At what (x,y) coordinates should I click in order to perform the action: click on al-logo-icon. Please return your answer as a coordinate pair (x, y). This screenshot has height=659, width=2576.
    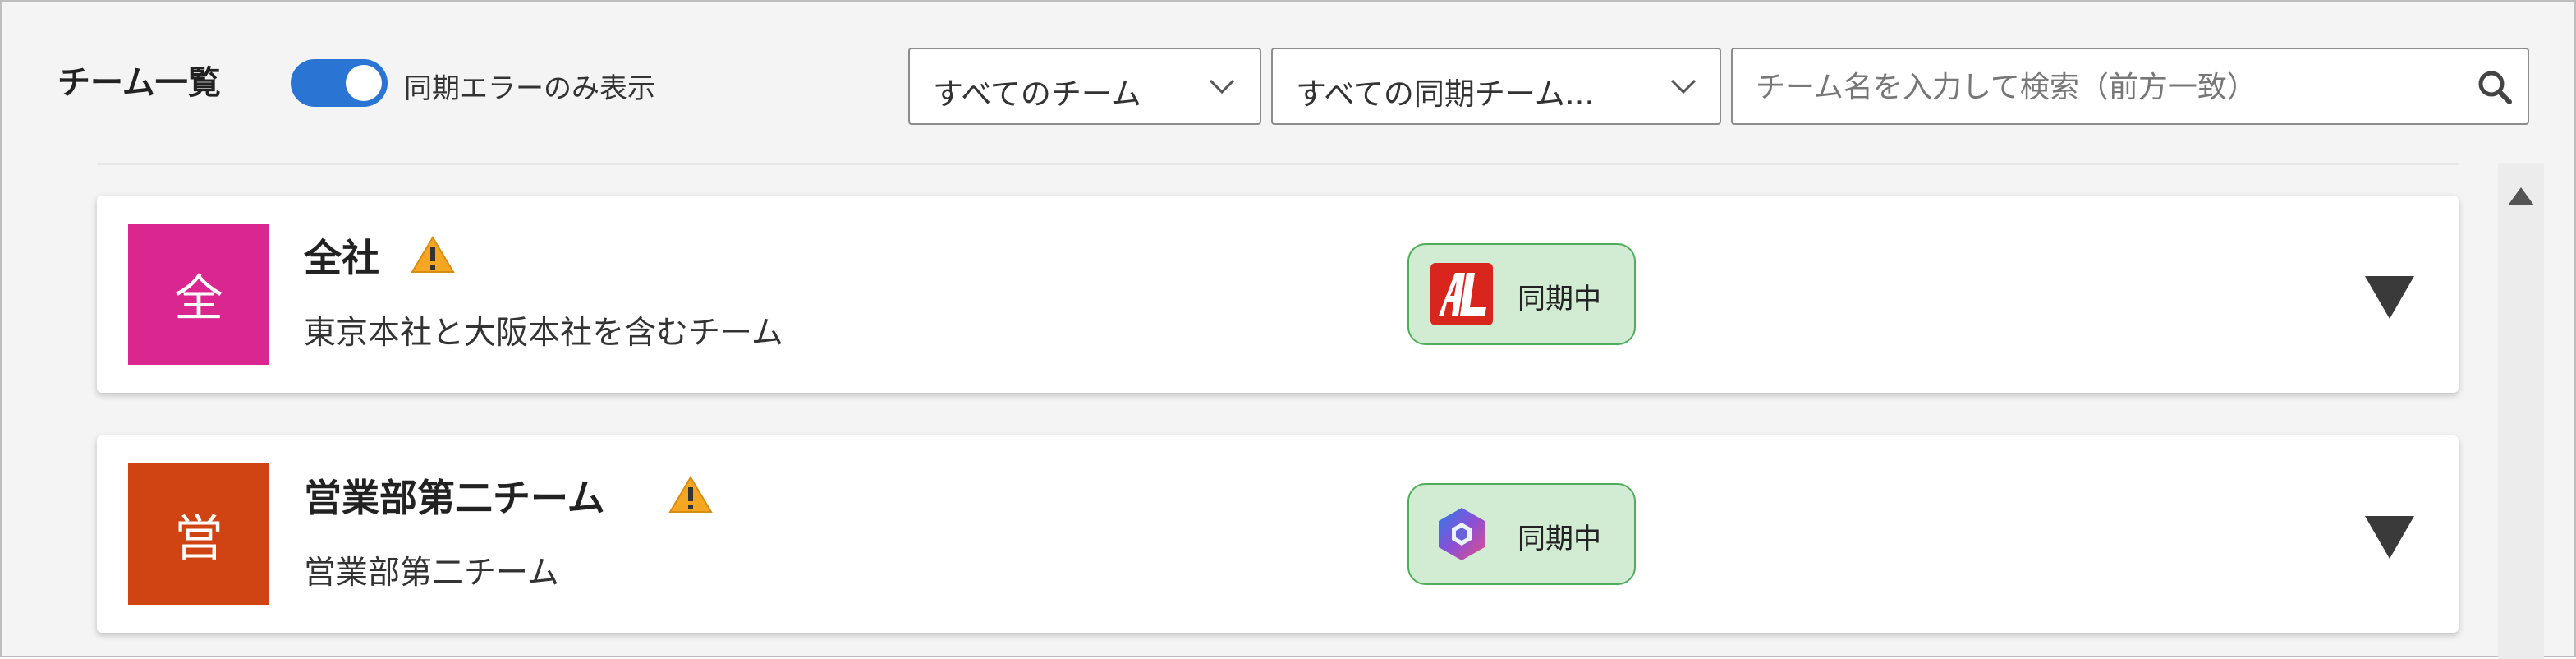
    Looking at the image, I should click on (1461, 294).